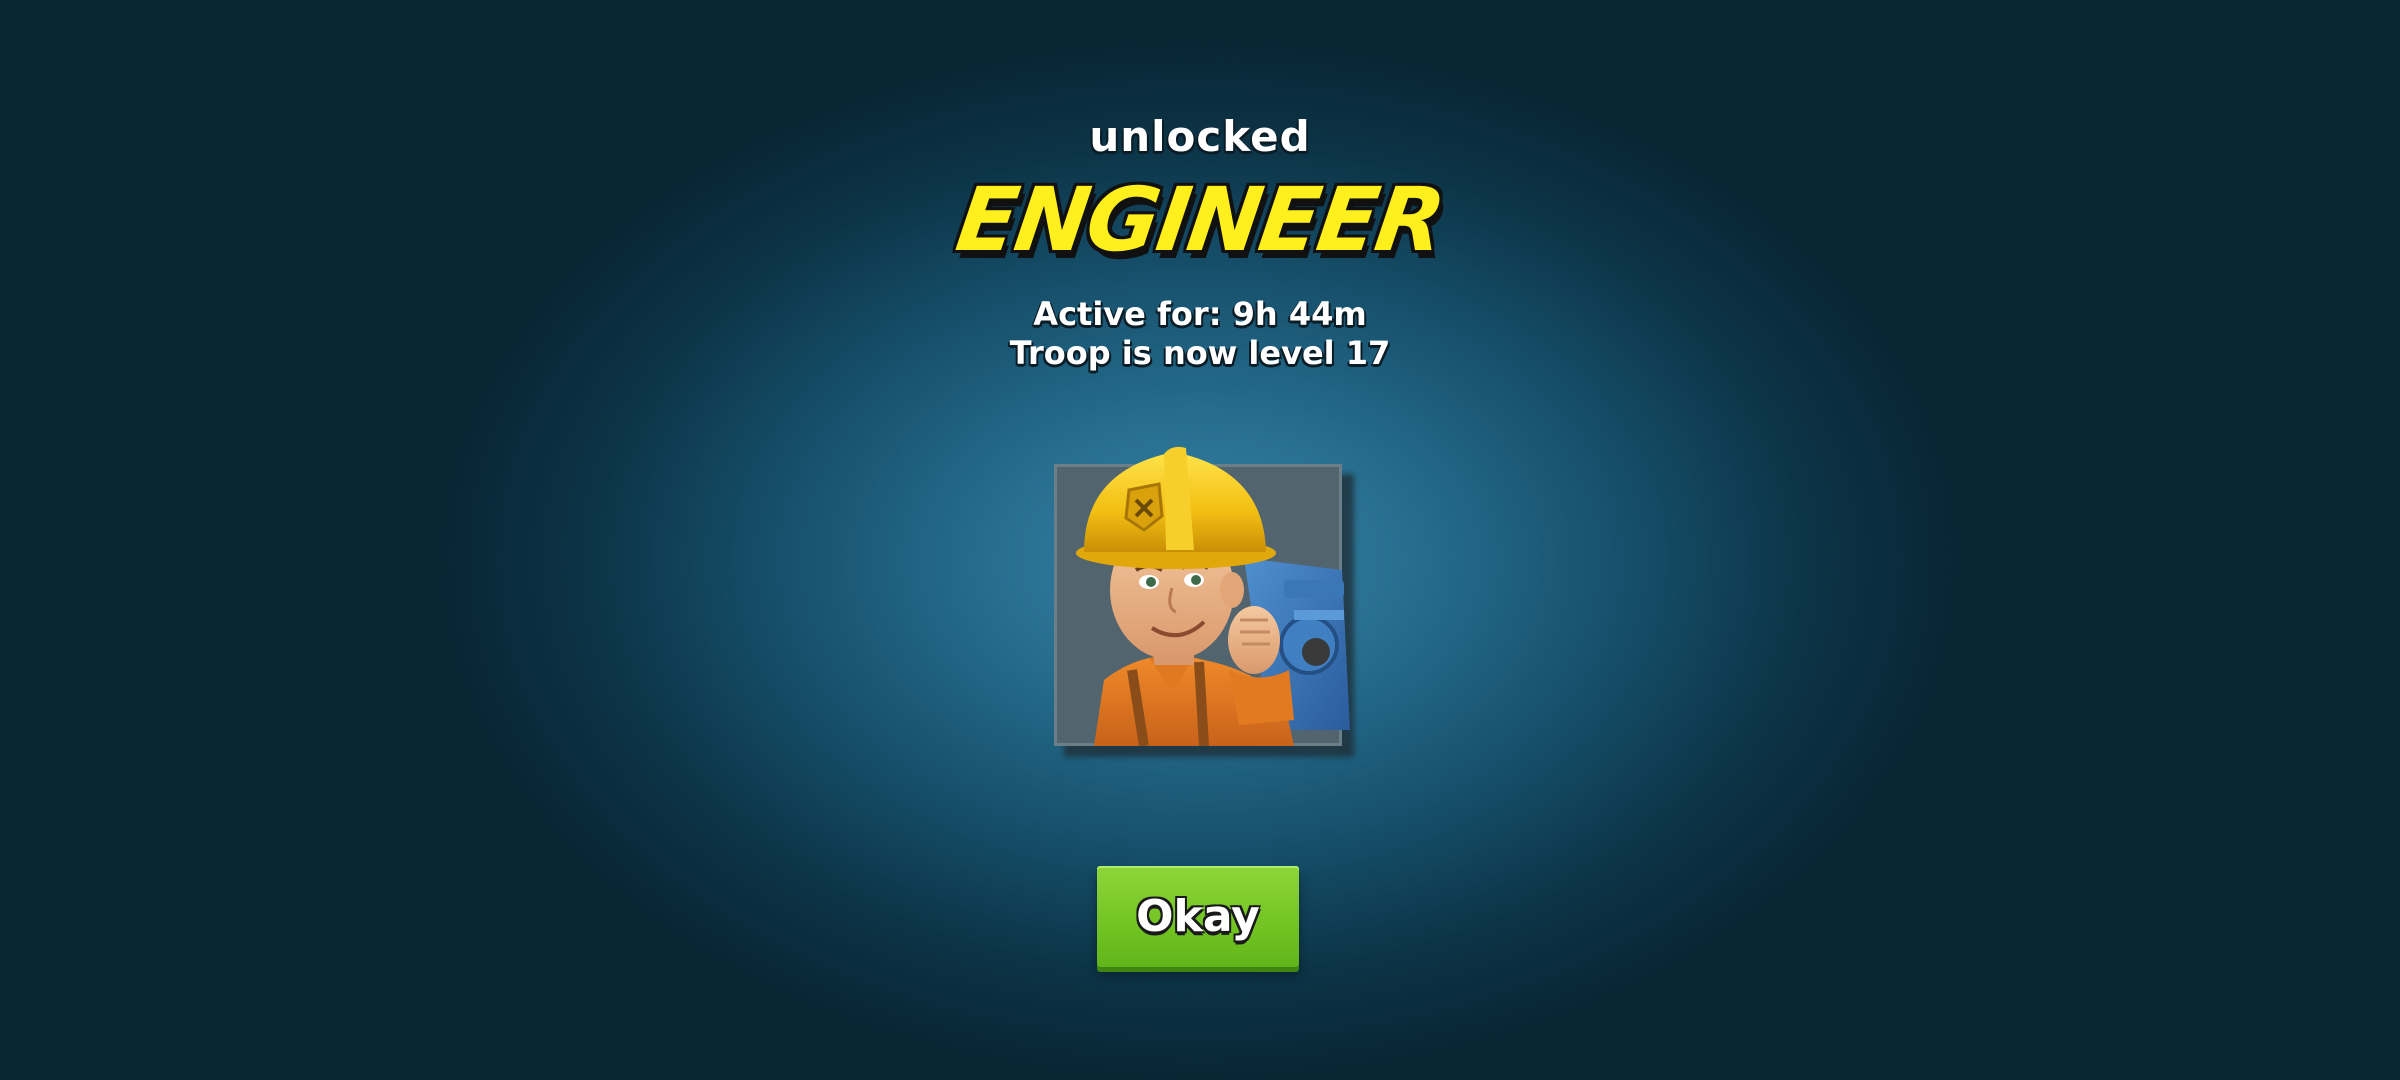 The image size is (2400, 1080). What do you see at coordinates (1200, 136) in the screenshot?
I see `unlocked-heading: unlocked` at bounding box center [1200, 136].